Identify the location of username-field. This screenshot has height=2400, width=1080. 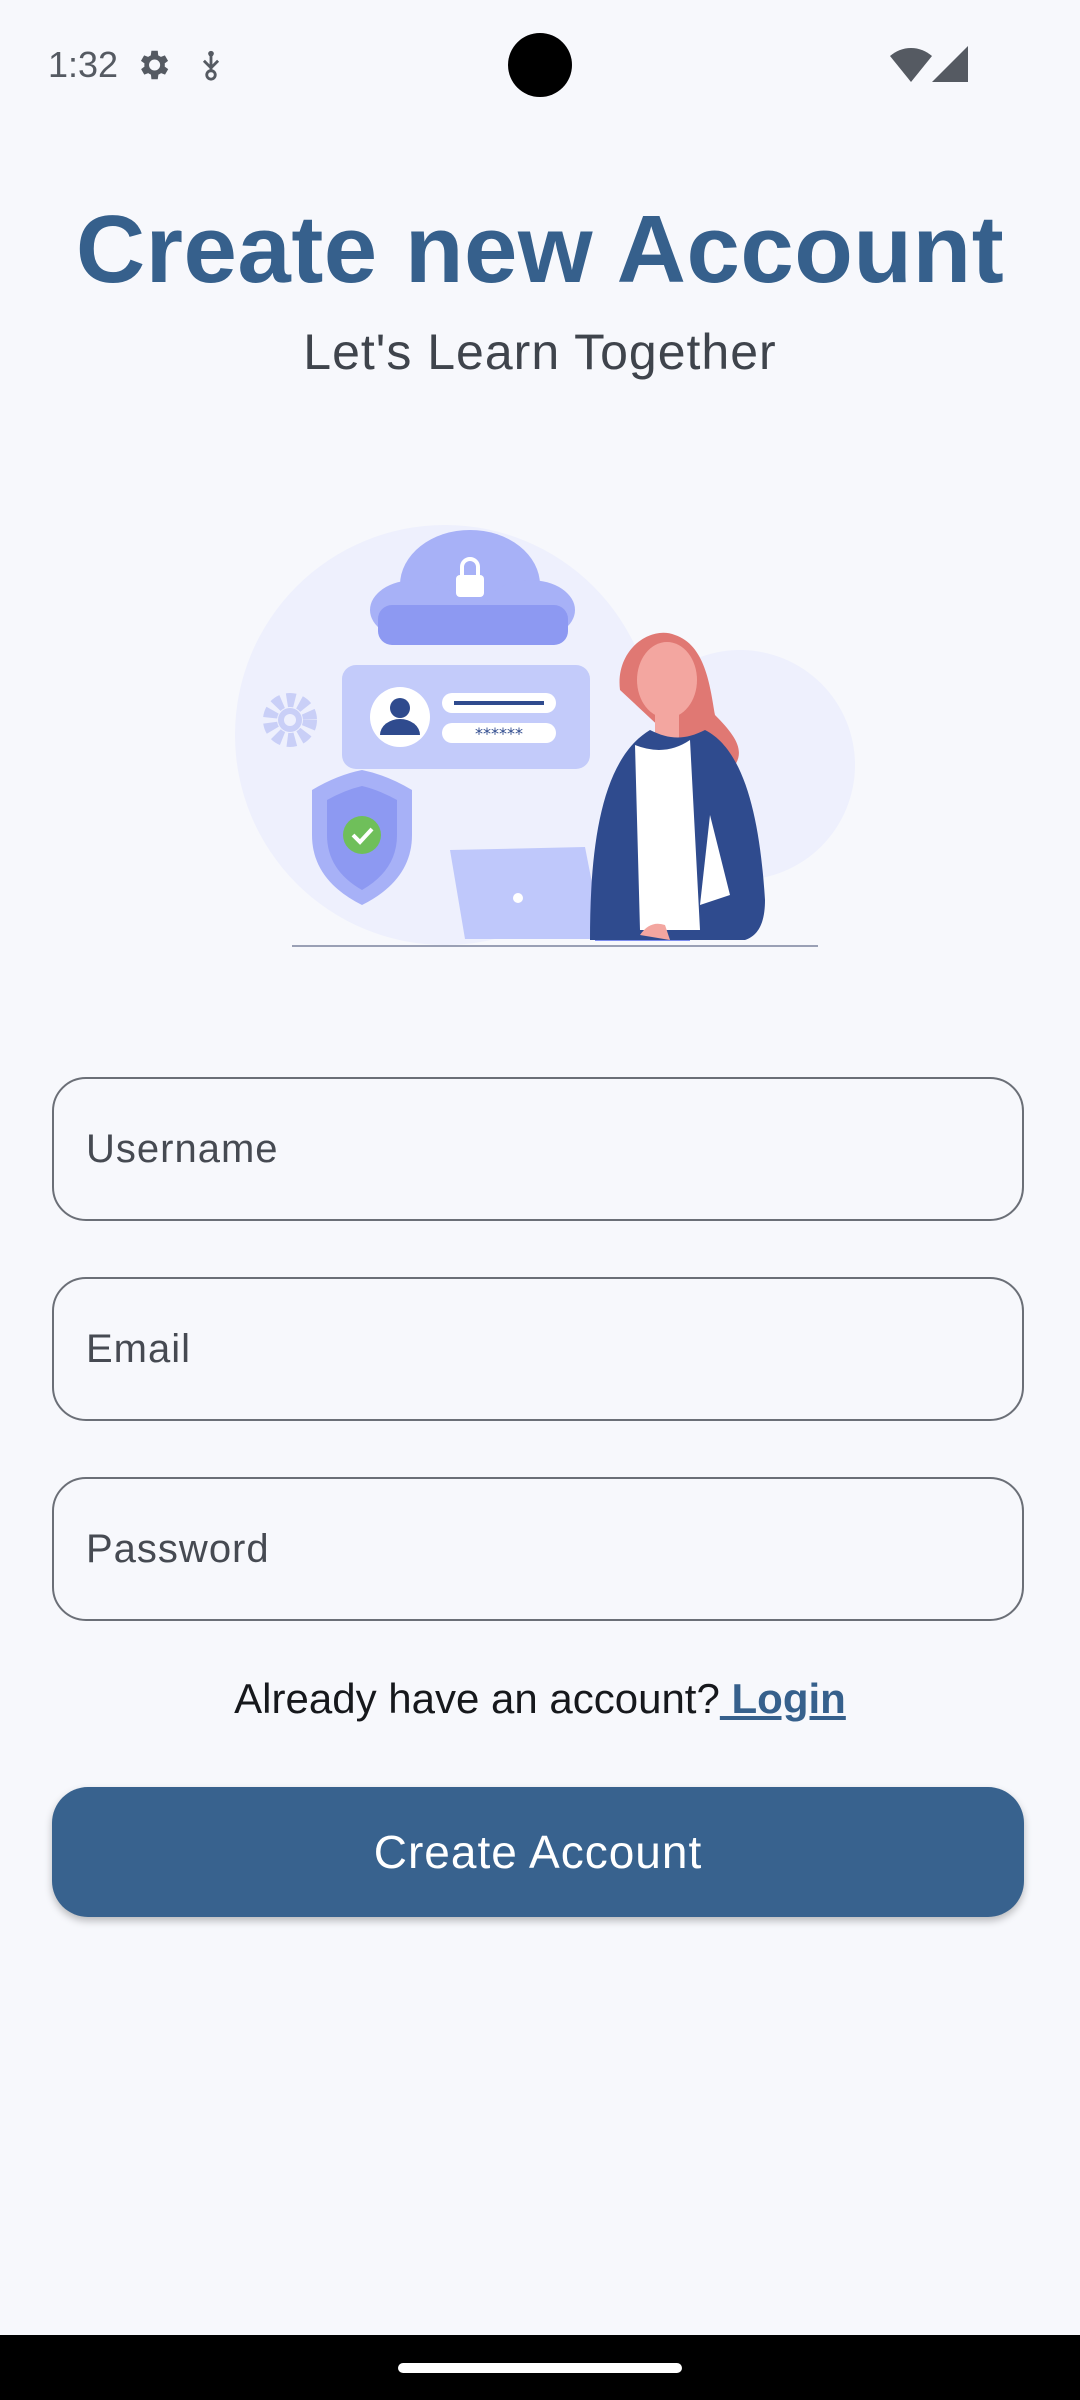
(538, 1149).